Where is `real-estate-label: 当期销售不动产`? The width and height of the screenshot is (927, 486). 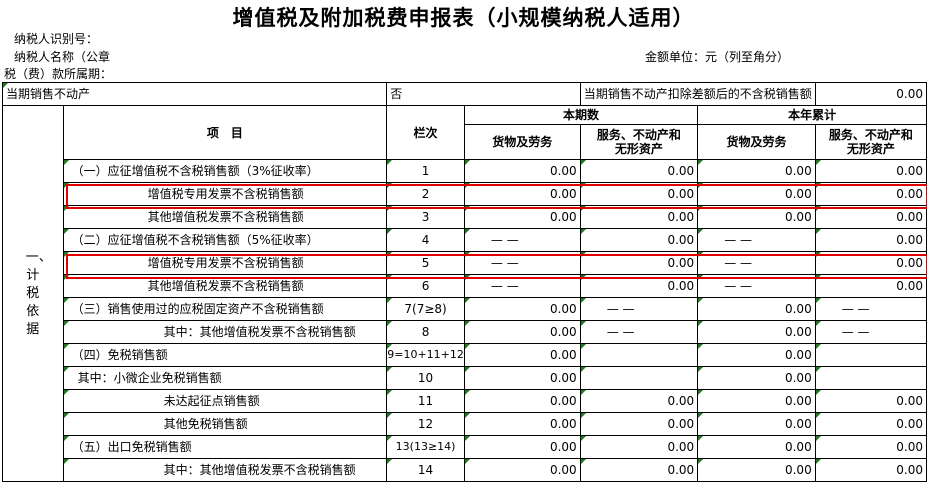
real-estate-label: 当期销售不动产 is located at coordinates (194, 94).